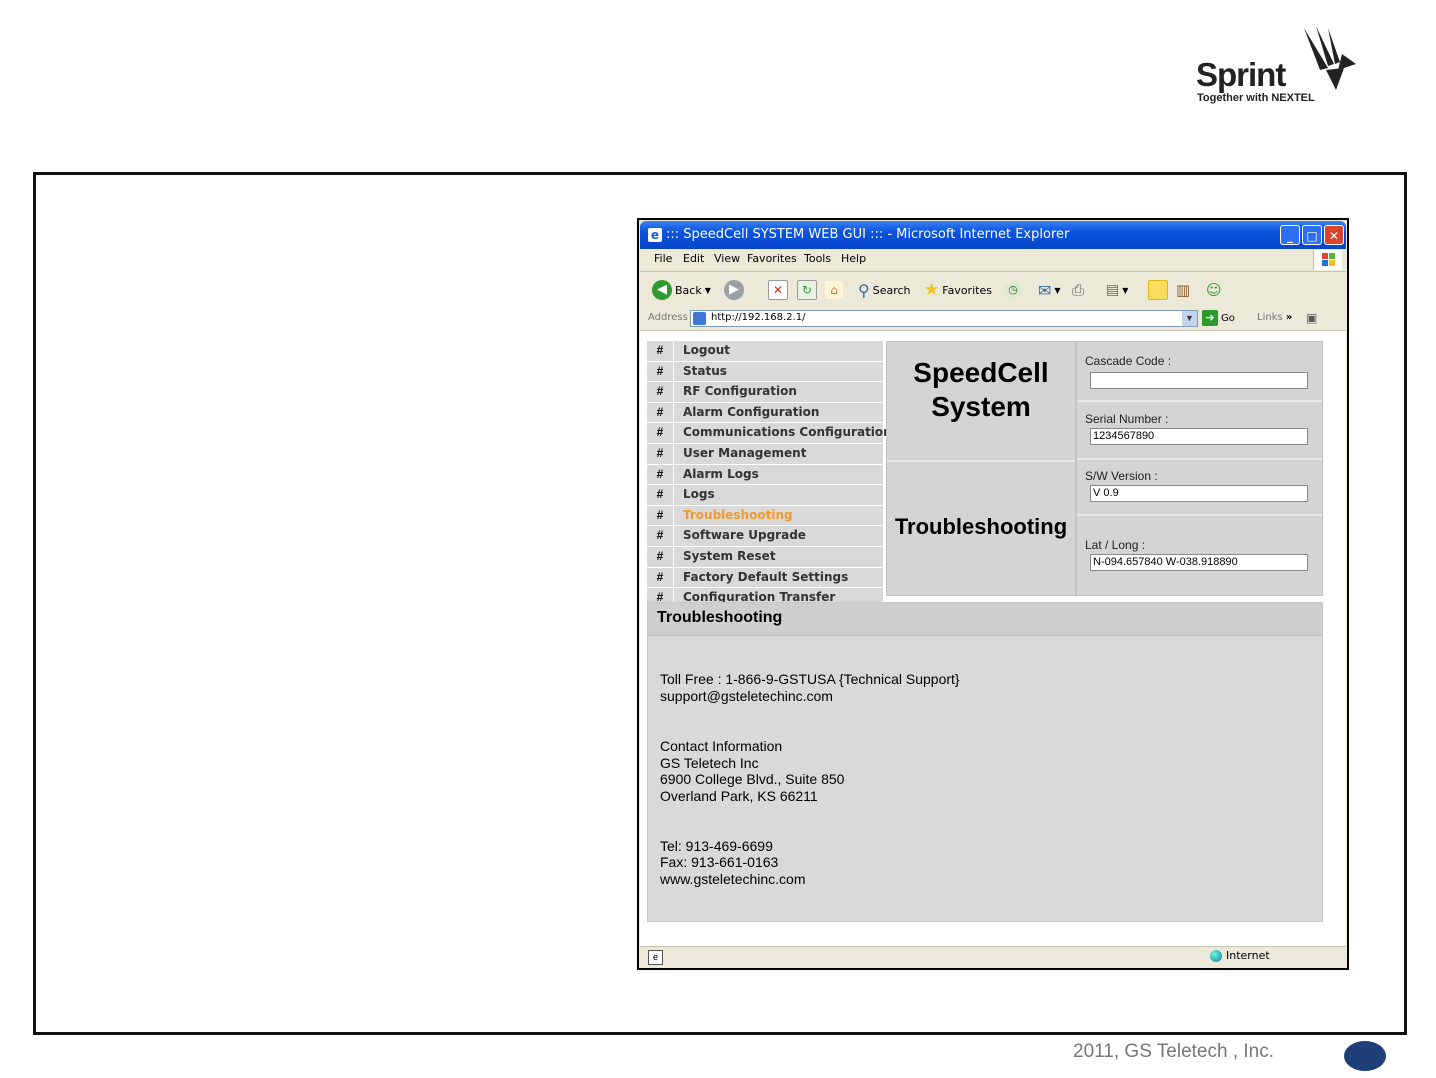 This screenshot has height=1078, width=1436. I want to click on nav-item-software-upgrade: # Software Upgrade, so click(765, 536).